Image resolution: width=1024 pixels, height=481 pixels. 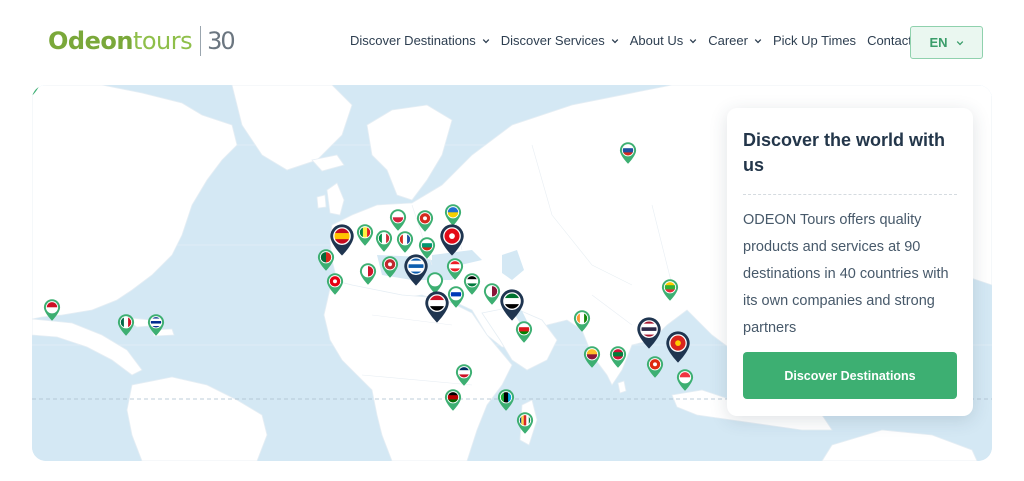 I want to click on map-pin-hong-kong, so click(x=655, y=367).